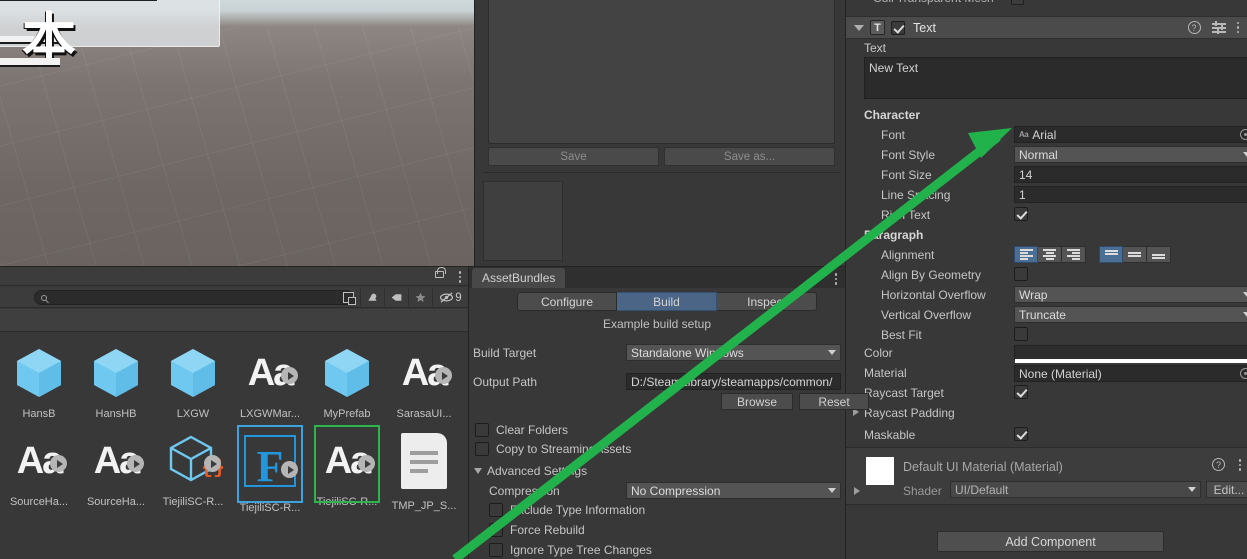 The width and height of the screenshot is (1247, 559). I want to click on breadcrumb, so click(234, 320).